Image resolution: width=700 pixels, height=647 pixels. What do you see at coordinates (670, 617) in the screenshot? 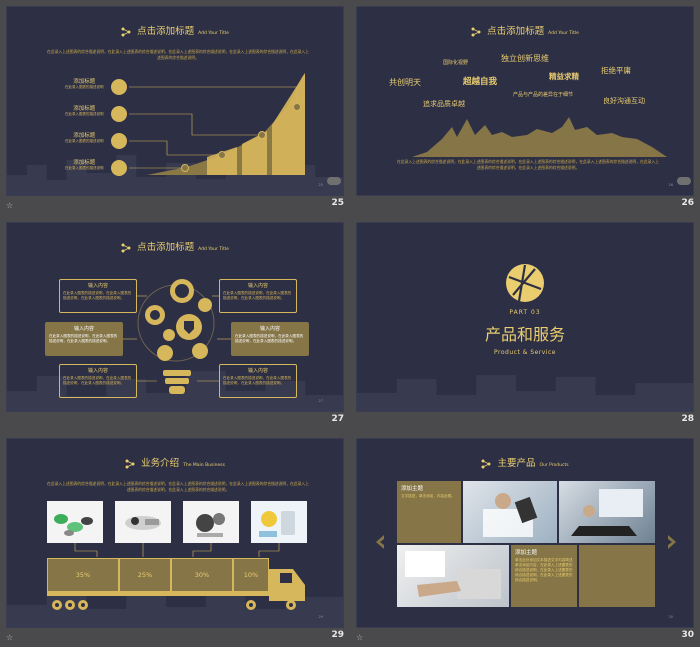
I see `slide-number-small: 30` at bounding box center [670, 617].